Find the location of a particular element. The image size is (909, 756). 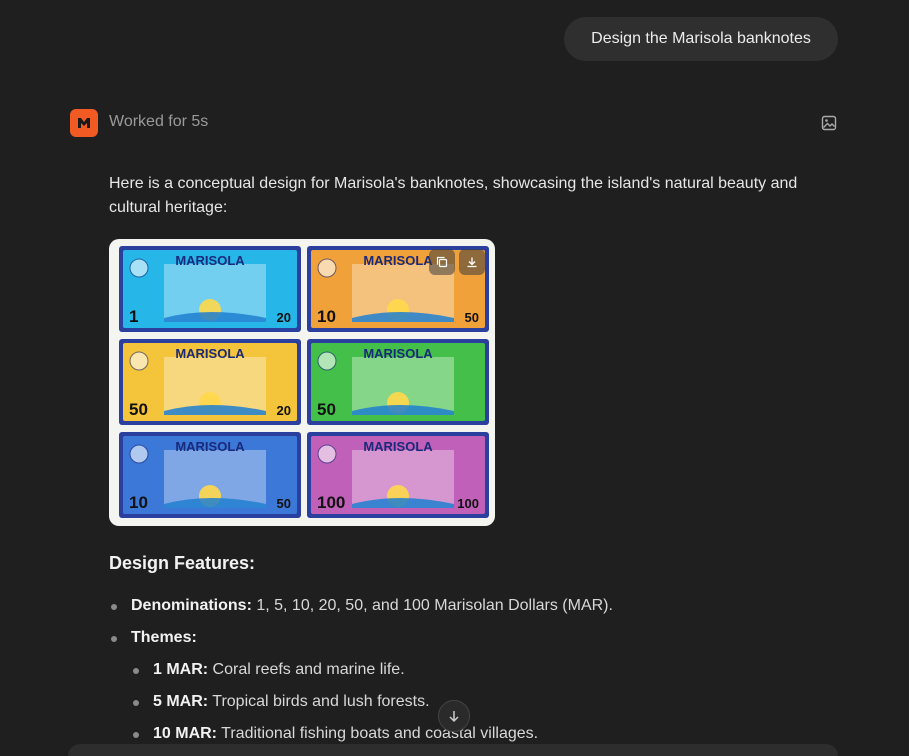

feature-item: 1 MAR: Coral reefs and marine life. is located at coordinates (469, 674).